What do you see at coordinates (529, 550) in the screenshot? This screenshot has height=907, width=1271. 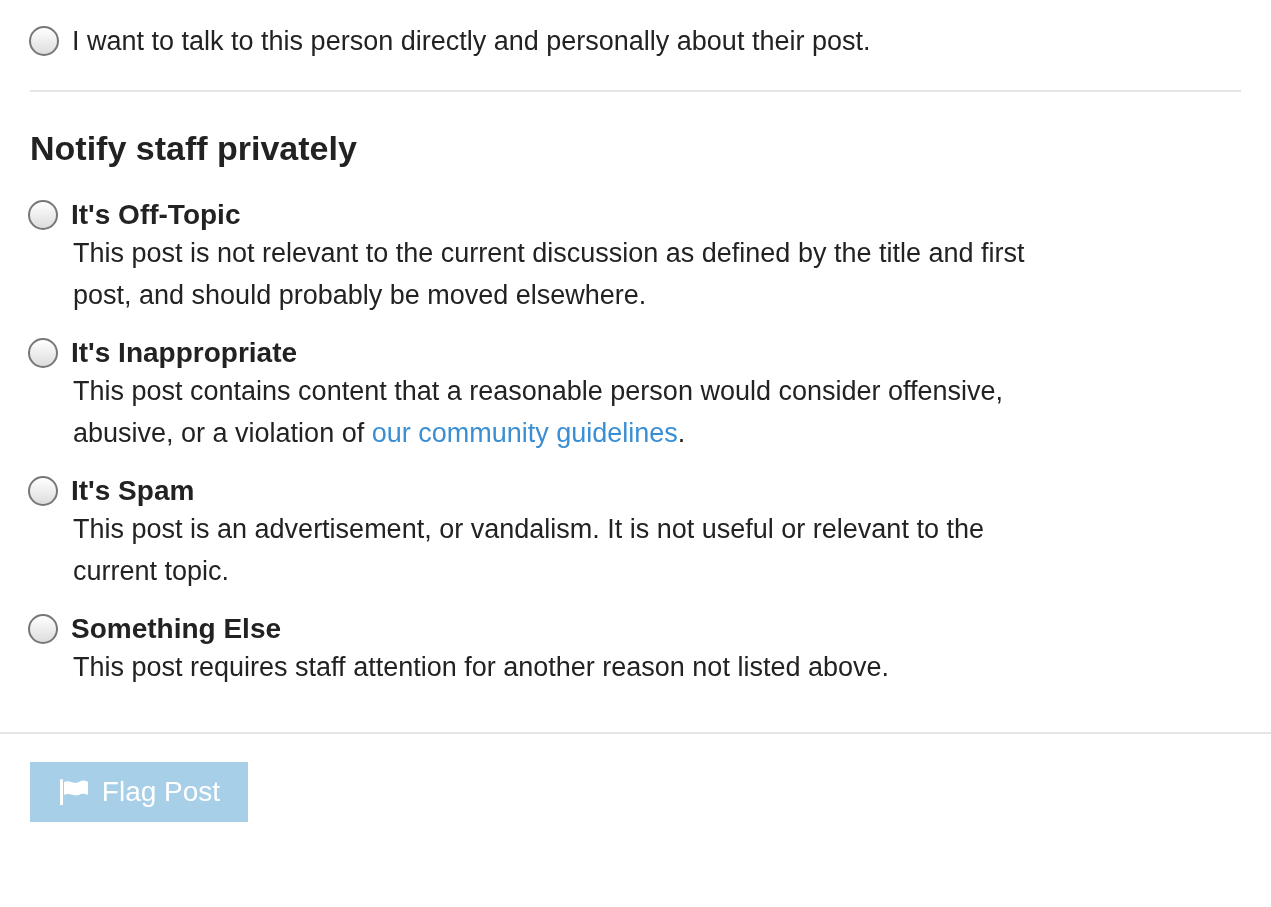 I see `option-description: This post is an advertisement, or vandalism. It is not useful or relevant to the current topic.` at bounding box center [529, 550].